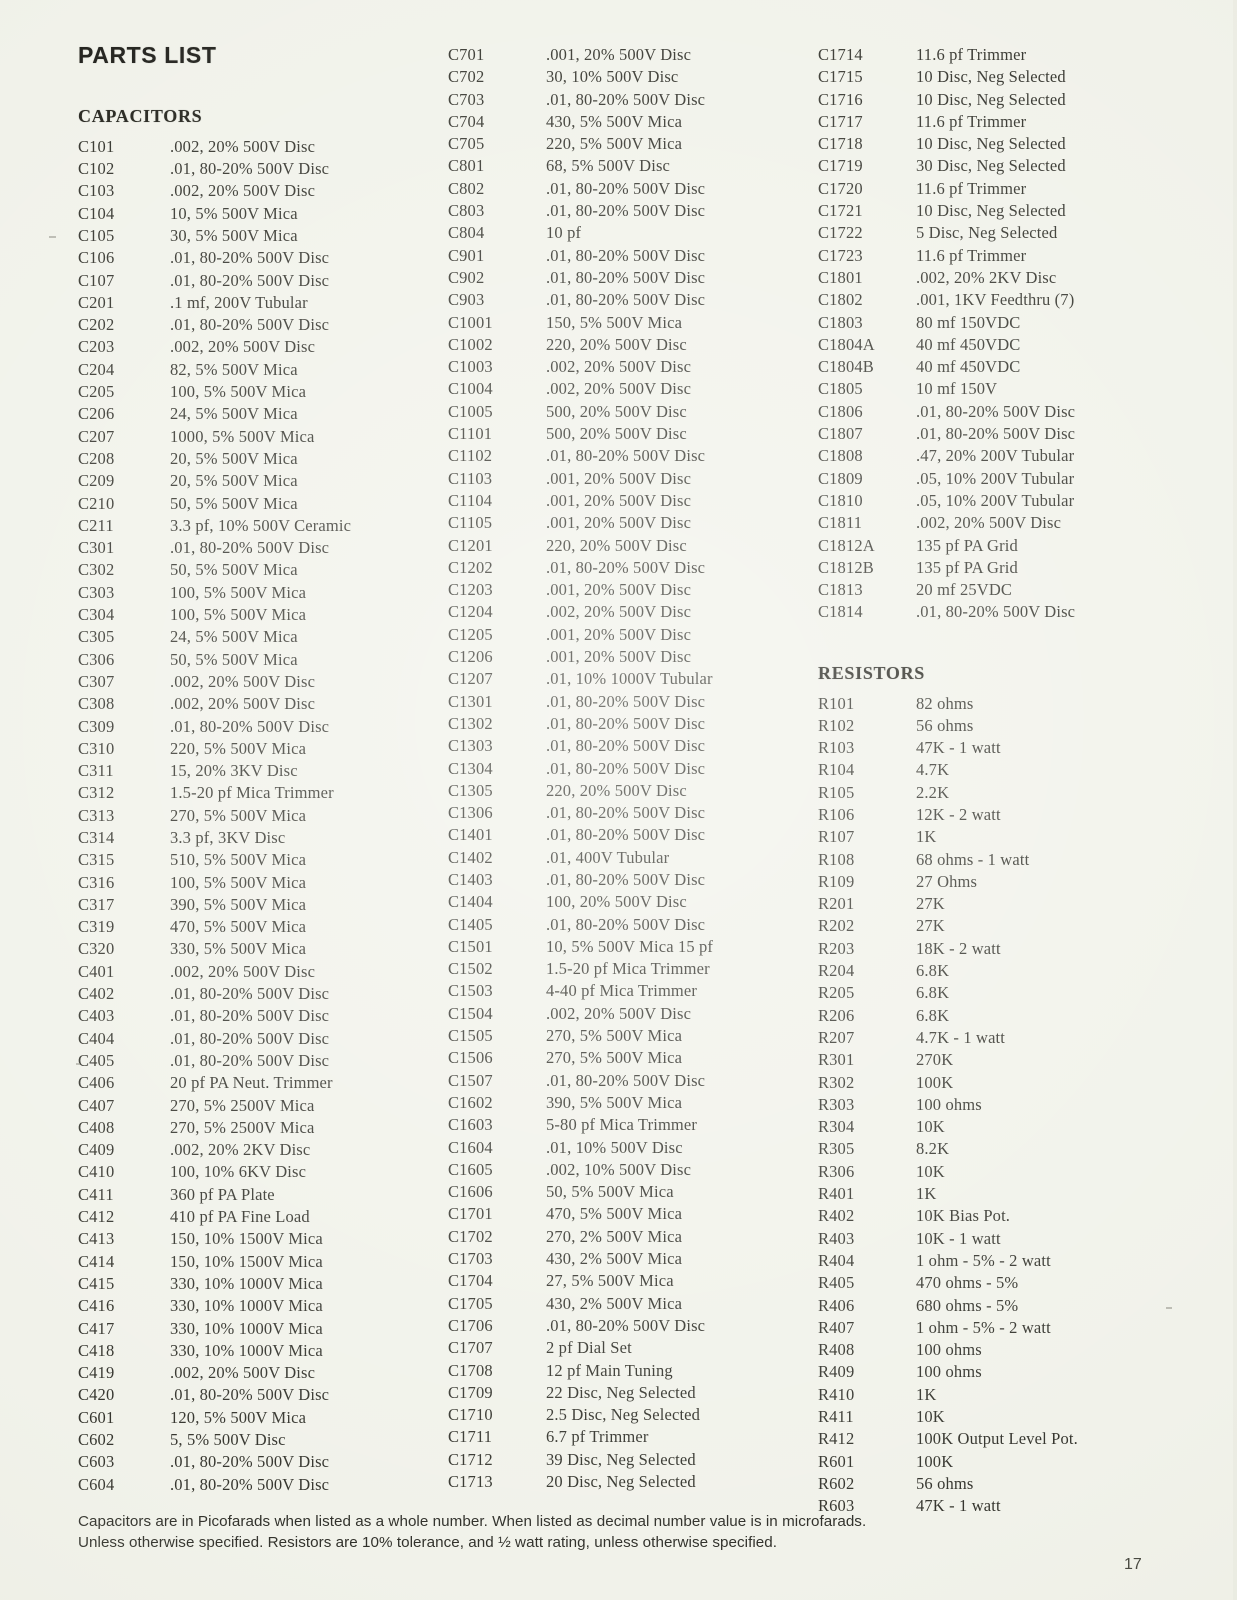 The image size is (1237, 1600). I want to click on part-reference: C417, so click(96, 1328).